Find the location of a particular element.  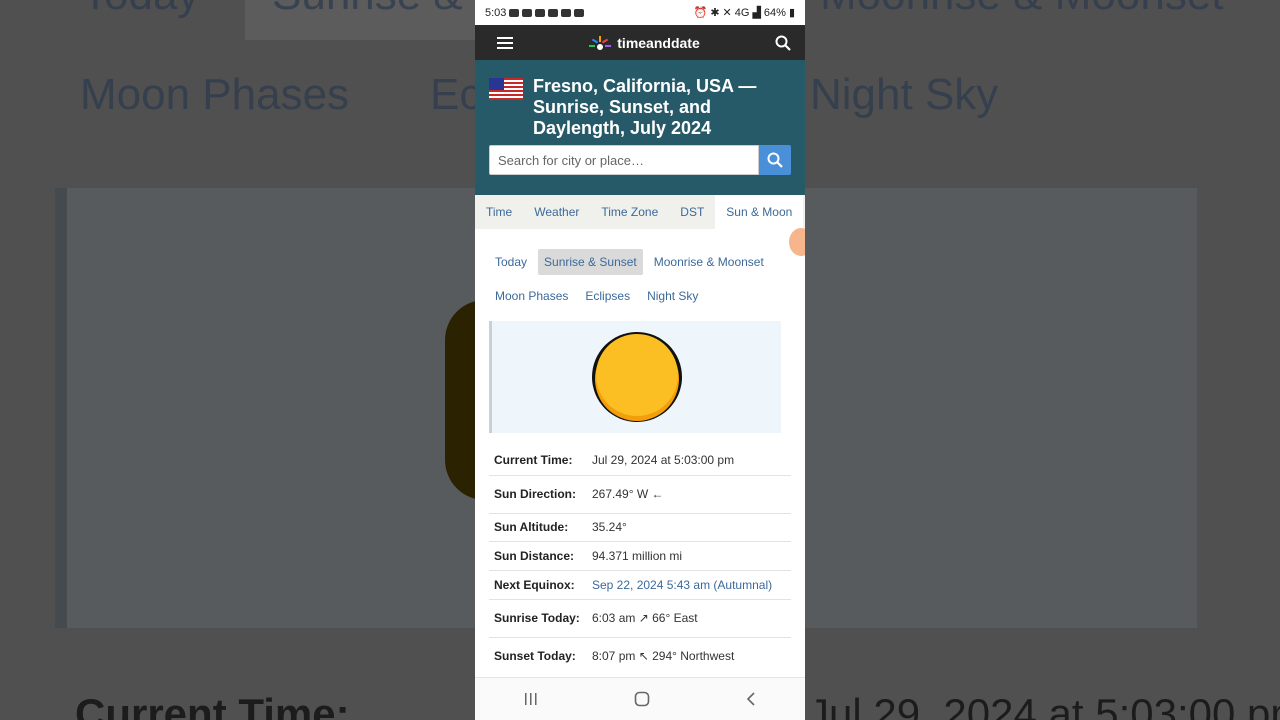

table-row: Sun Distance: 94.371 million mi is located at coordinates (640, 556).